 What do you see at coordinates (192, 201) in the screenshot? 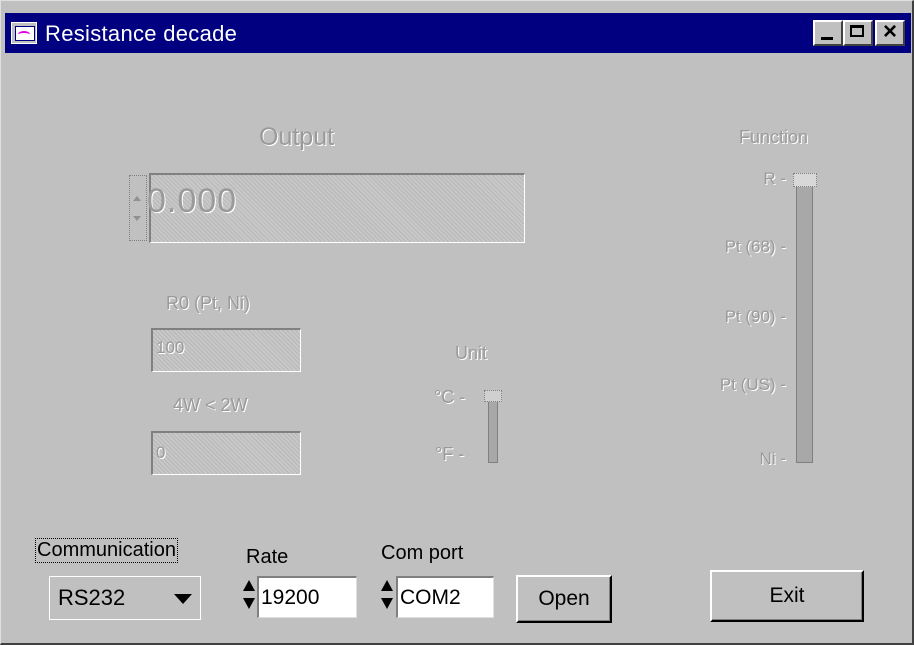
I see `output-value: 0.000` at bounding box center [192, 201].